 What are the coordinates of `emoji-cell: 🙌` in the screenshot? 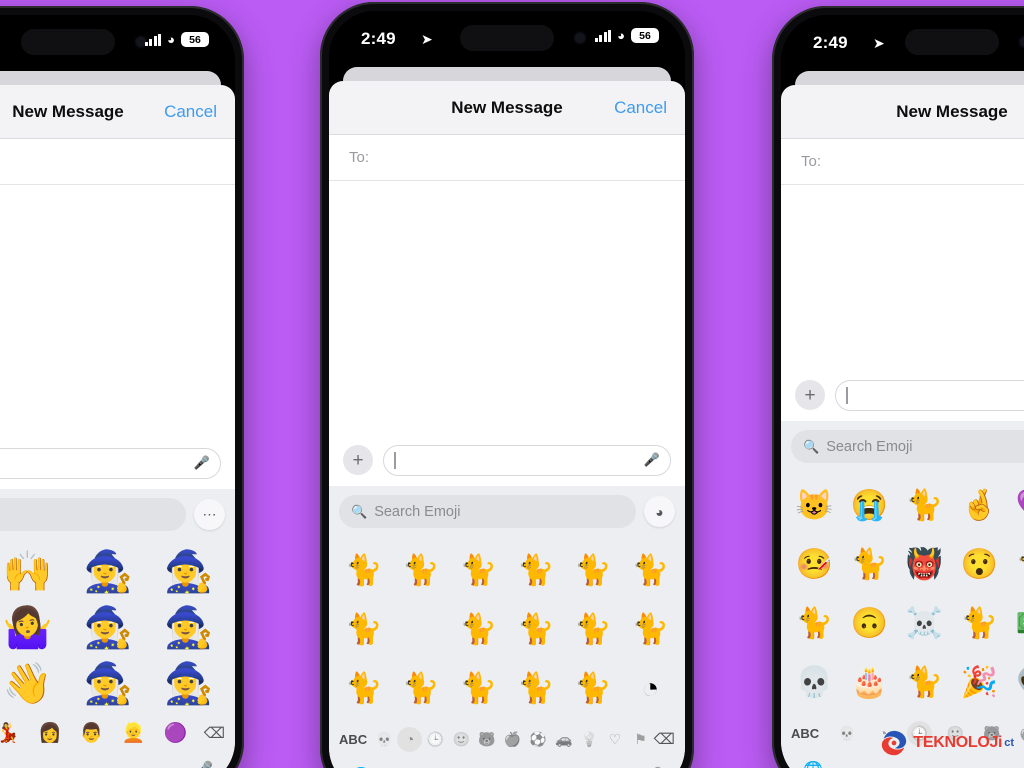 It's located at (34, 572).